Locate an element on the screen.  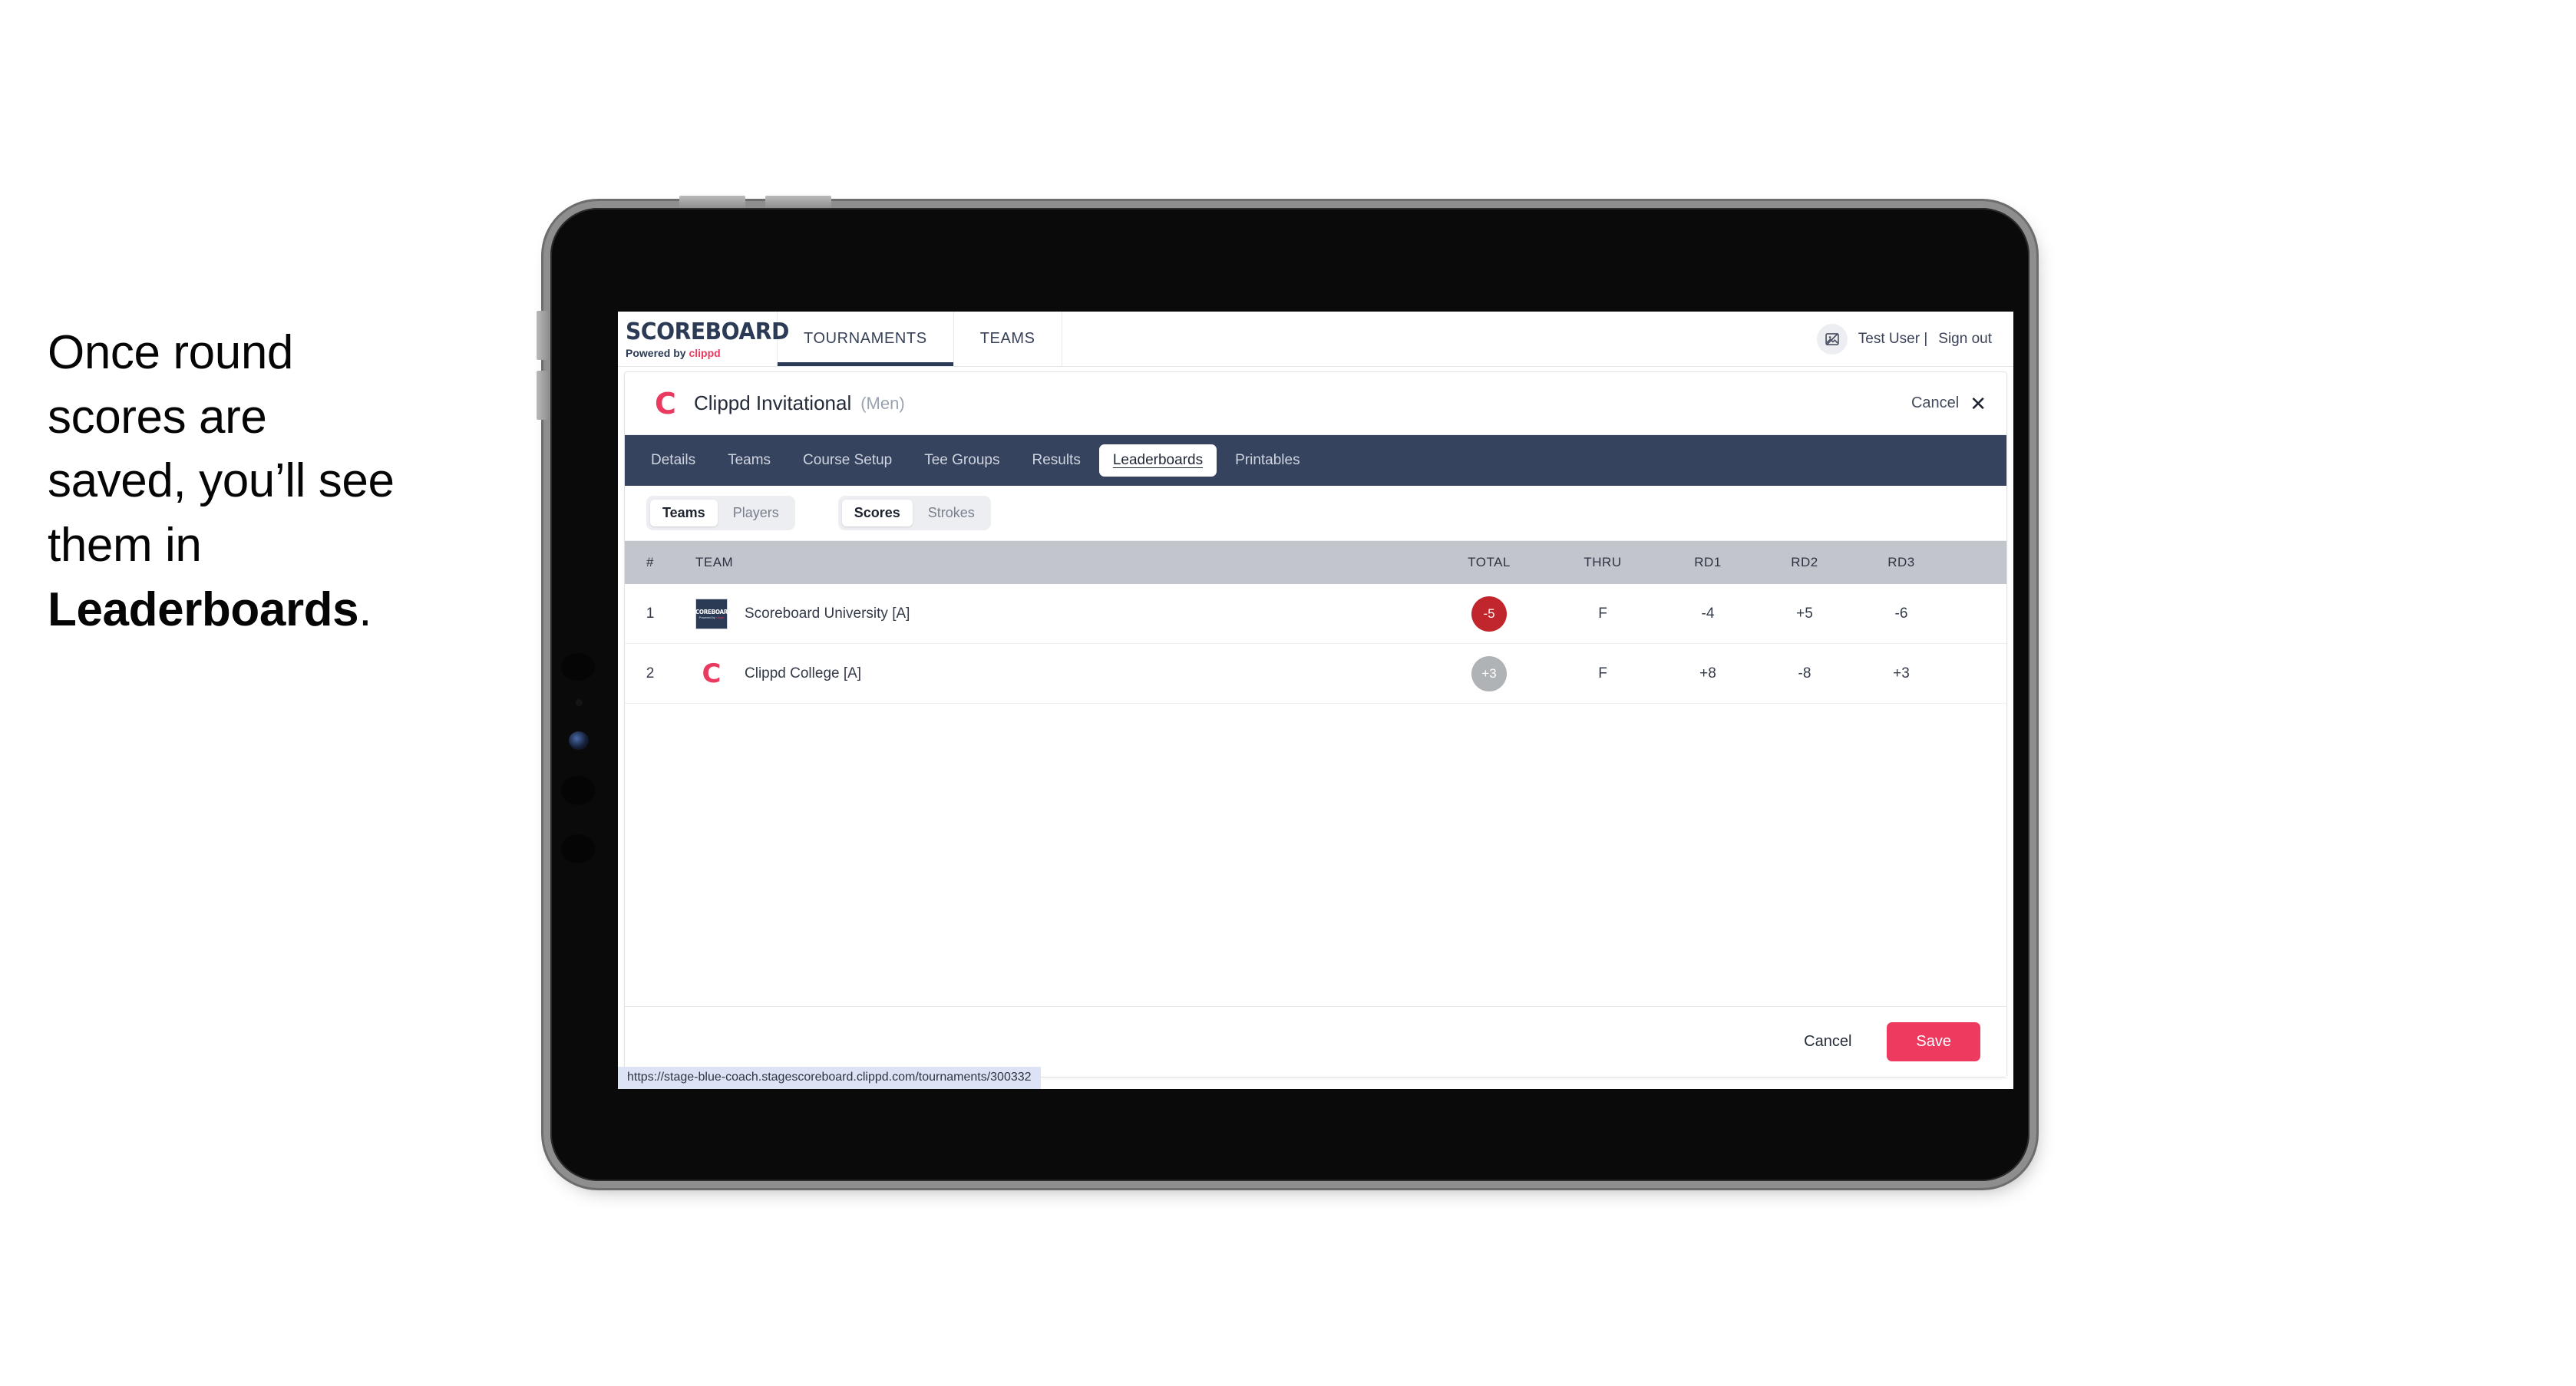
nav-tab-leaderboards-label: Leaderboards is located at coordinates (1158, 460).